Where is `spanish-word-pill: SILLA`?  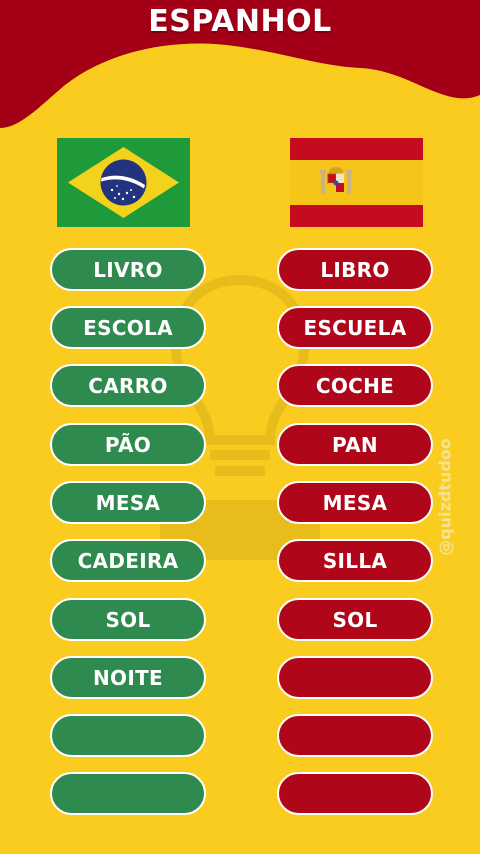
spanish-word-pill: SILLA is located at coordinates (355, 560).